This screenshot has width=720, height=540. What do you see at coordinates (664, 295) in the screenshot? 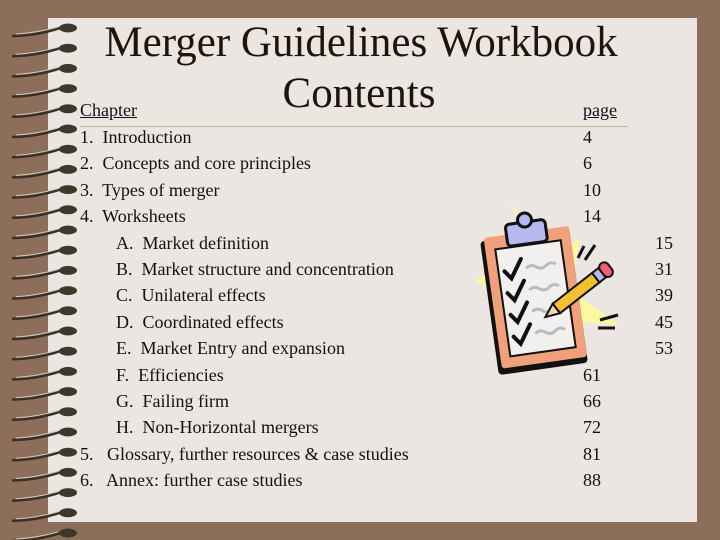
I see `toc-entry-page: 39` at bounding box center [664, 295].